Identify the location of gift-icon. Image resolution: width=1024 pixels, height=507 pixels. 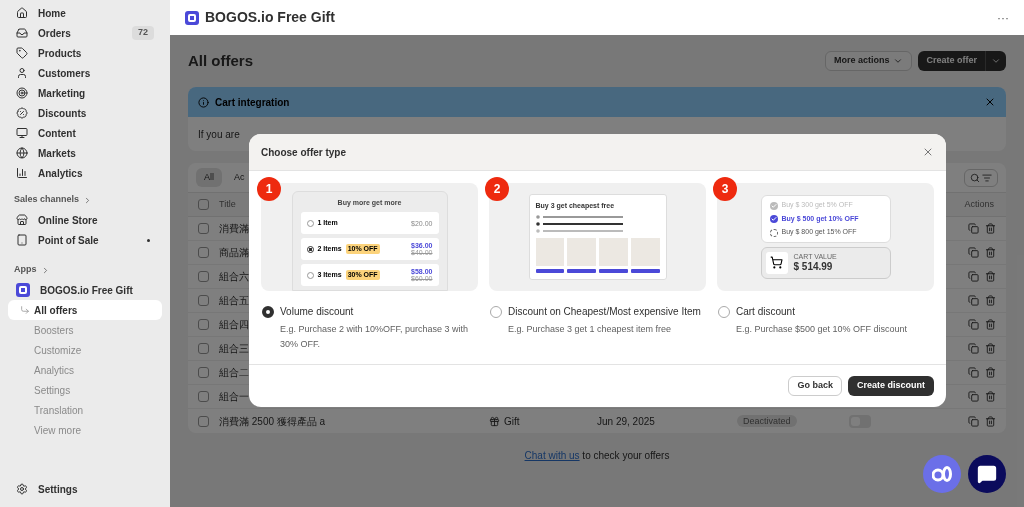
(494, 421).